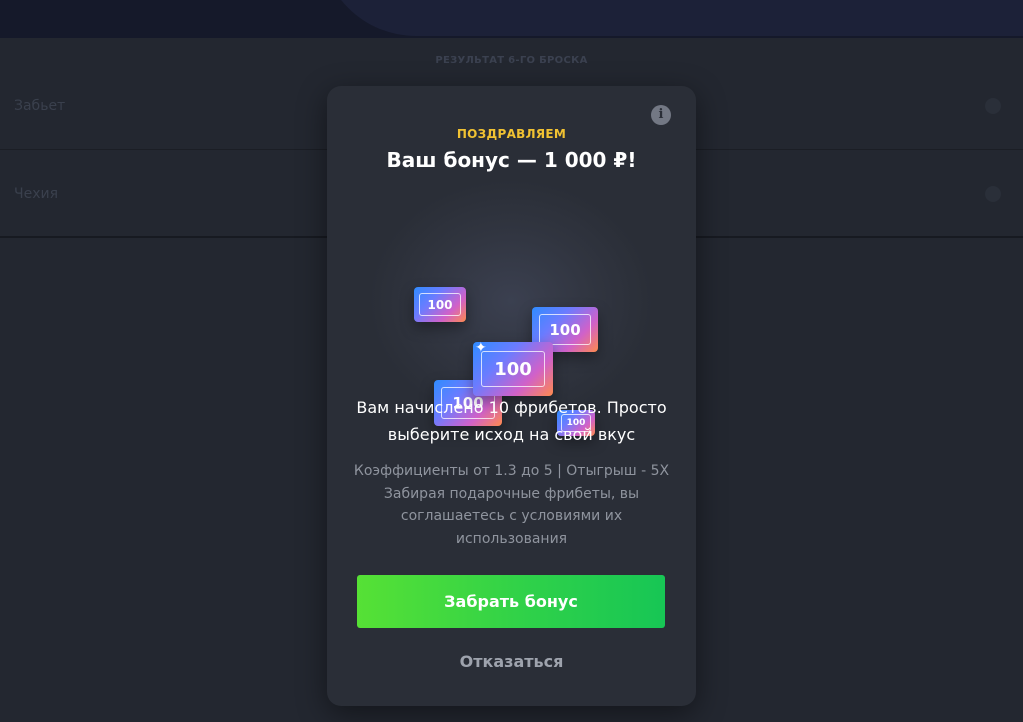 The image size is (1023, 722). Describe the element at coordinates (511, 661) in the screenshot. I see `decline-button: Отказаться` at that location.